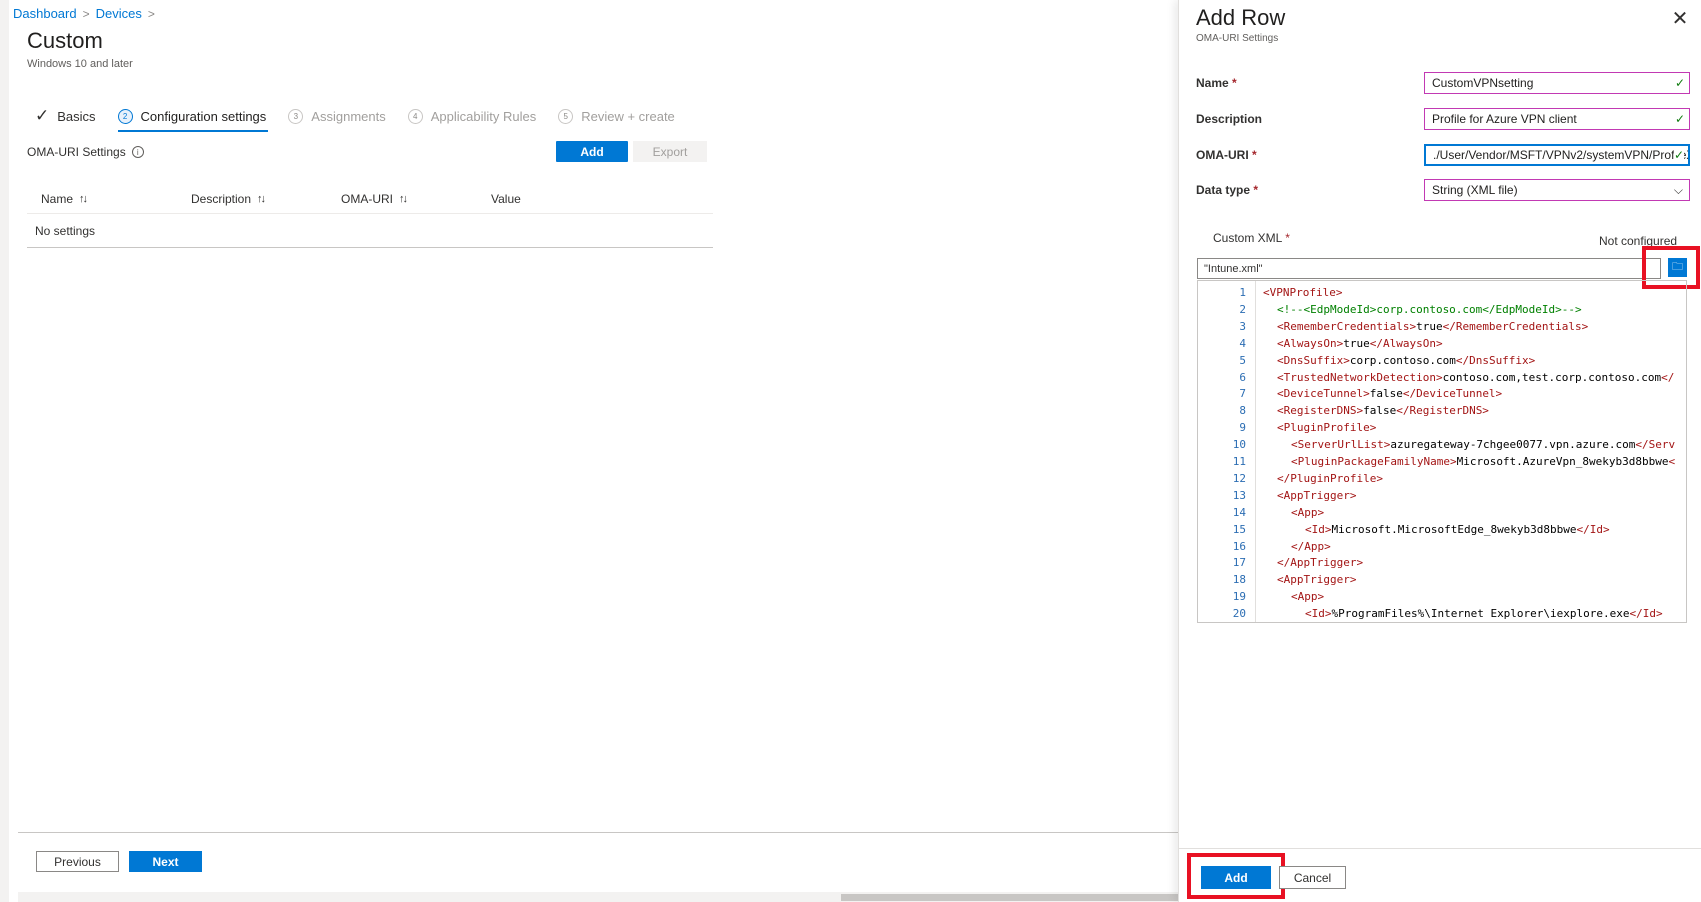 The image size is (1701, 902). Describe the element at coordinates (1360, 343) in the screenshot. I see `code-text: <AlwaysOn>true</AlwaysOn>` at that location.